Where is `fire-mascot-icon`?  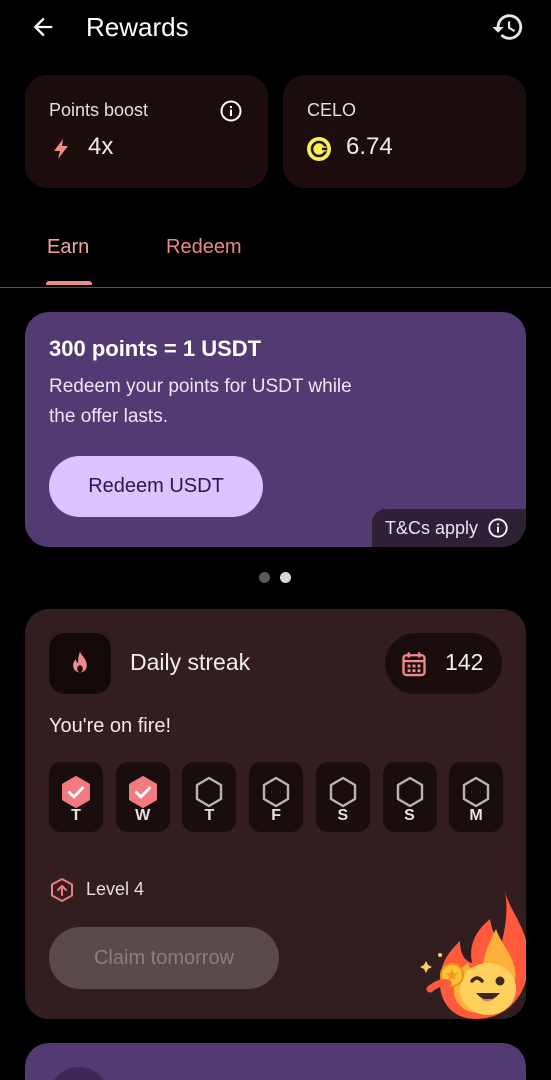 fire-mascot-icon is located at coordinates (473, 955).